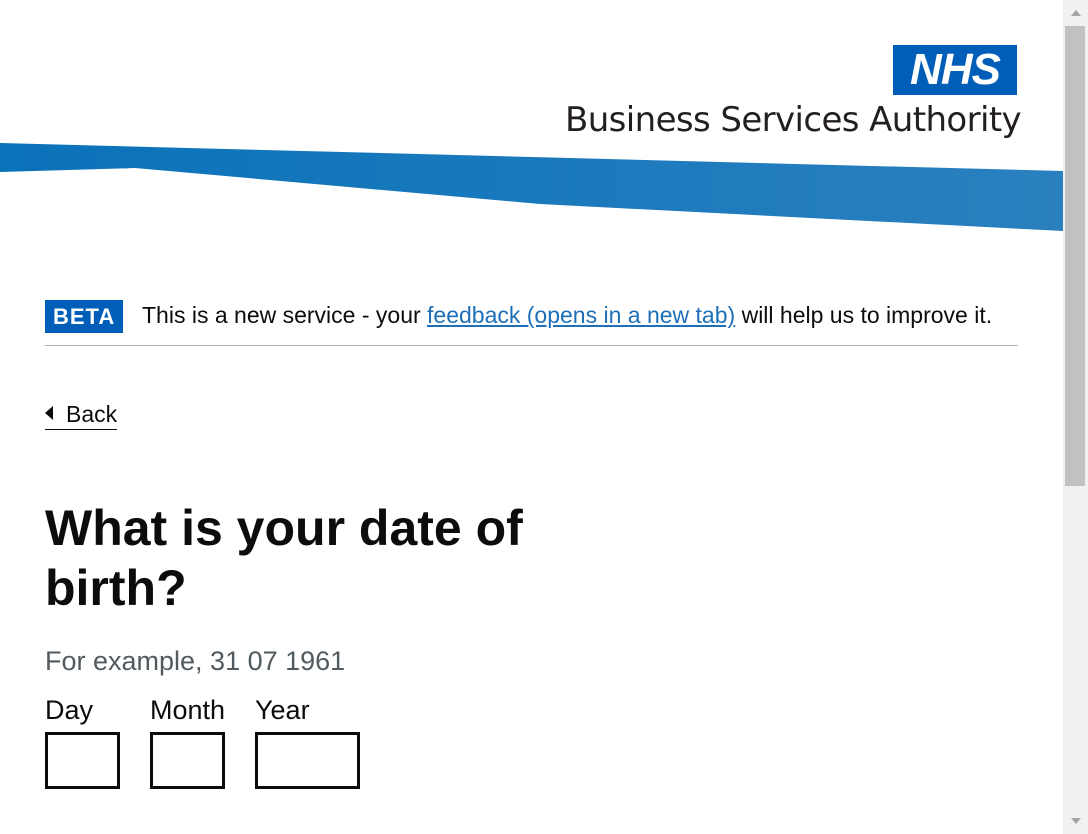 This screenshot has height=834, width=1088. I want to click on vertical-scrollbar, so click(1075, 417).